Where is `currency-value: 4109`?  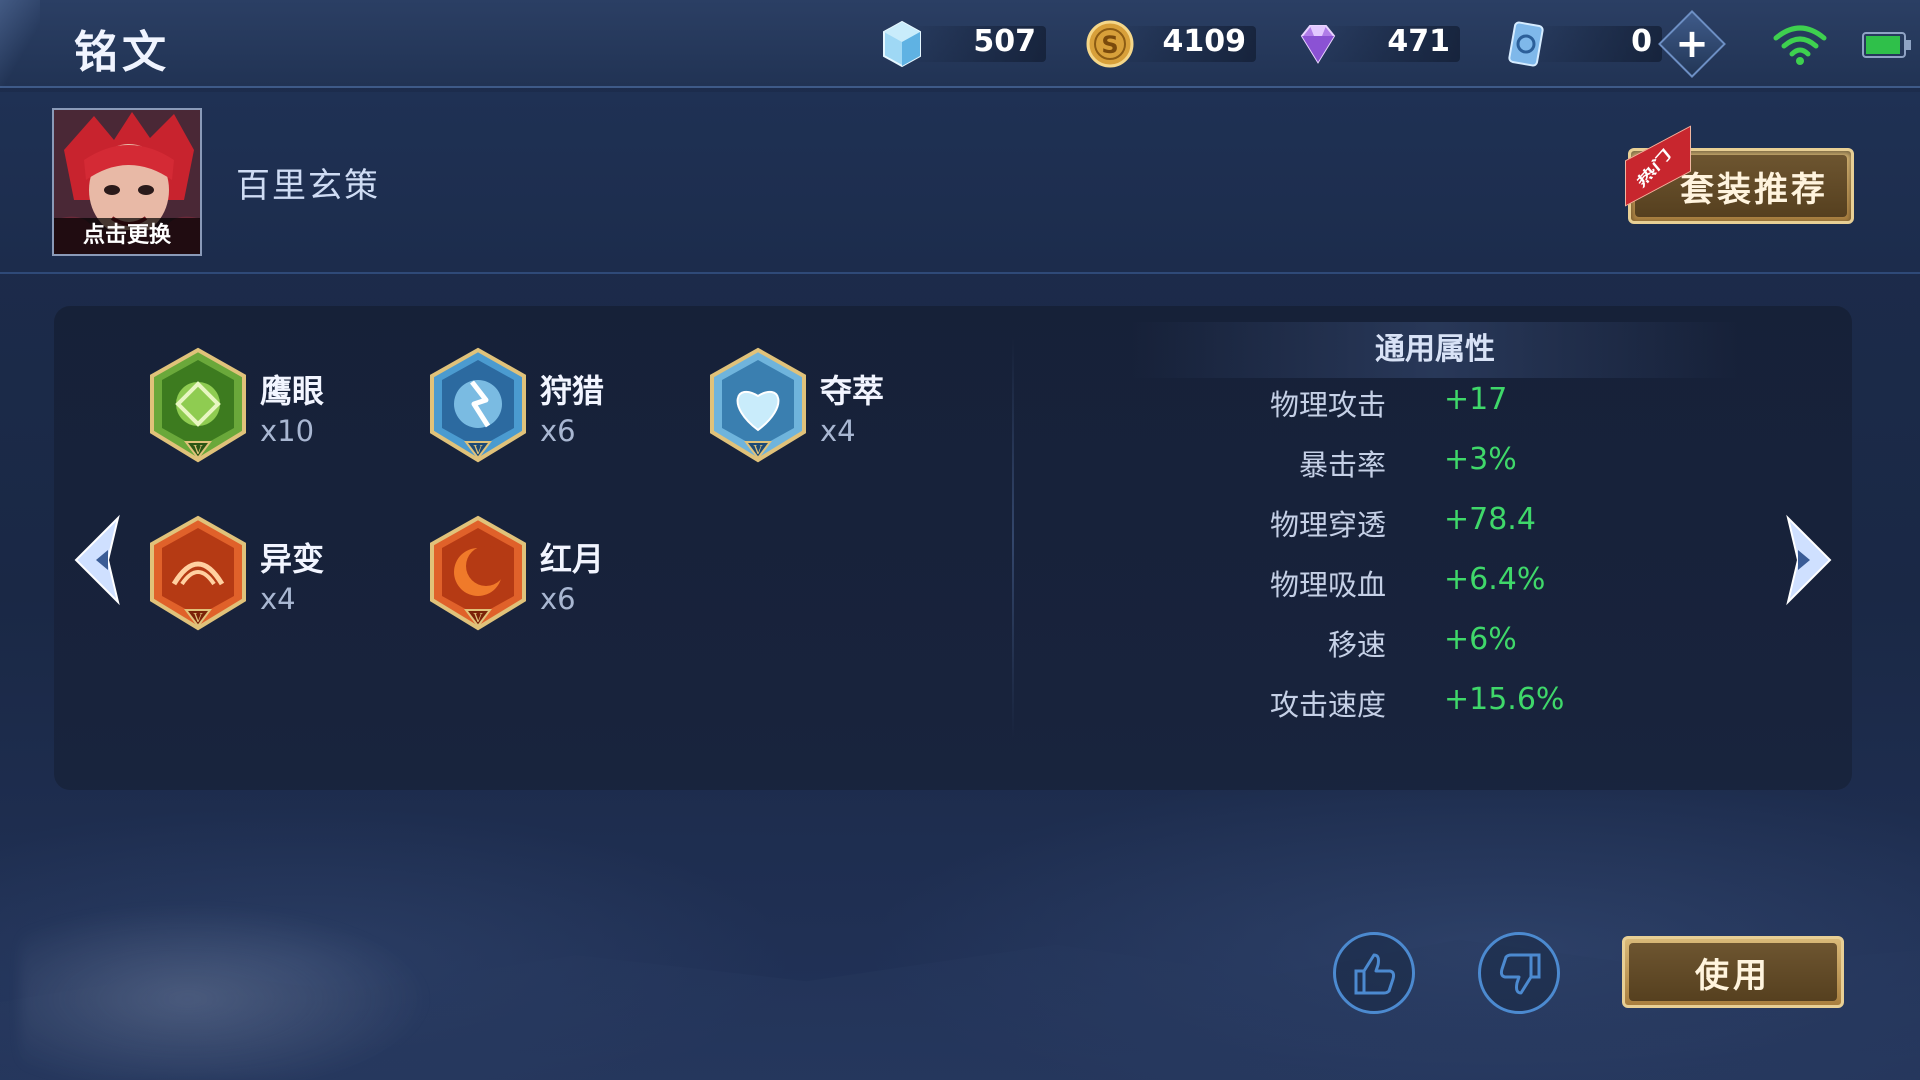 currency-value: 4109 is located at coordinates (1204, 41).